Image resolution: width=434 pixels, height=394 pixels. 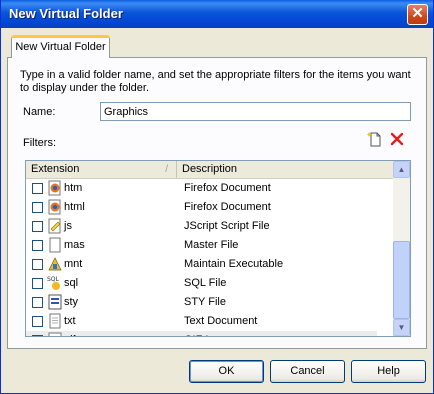 What do you see at coordinates (55, 302) in the screenshot?
I see `sty-file-icon` at bounding box center [55, 302].